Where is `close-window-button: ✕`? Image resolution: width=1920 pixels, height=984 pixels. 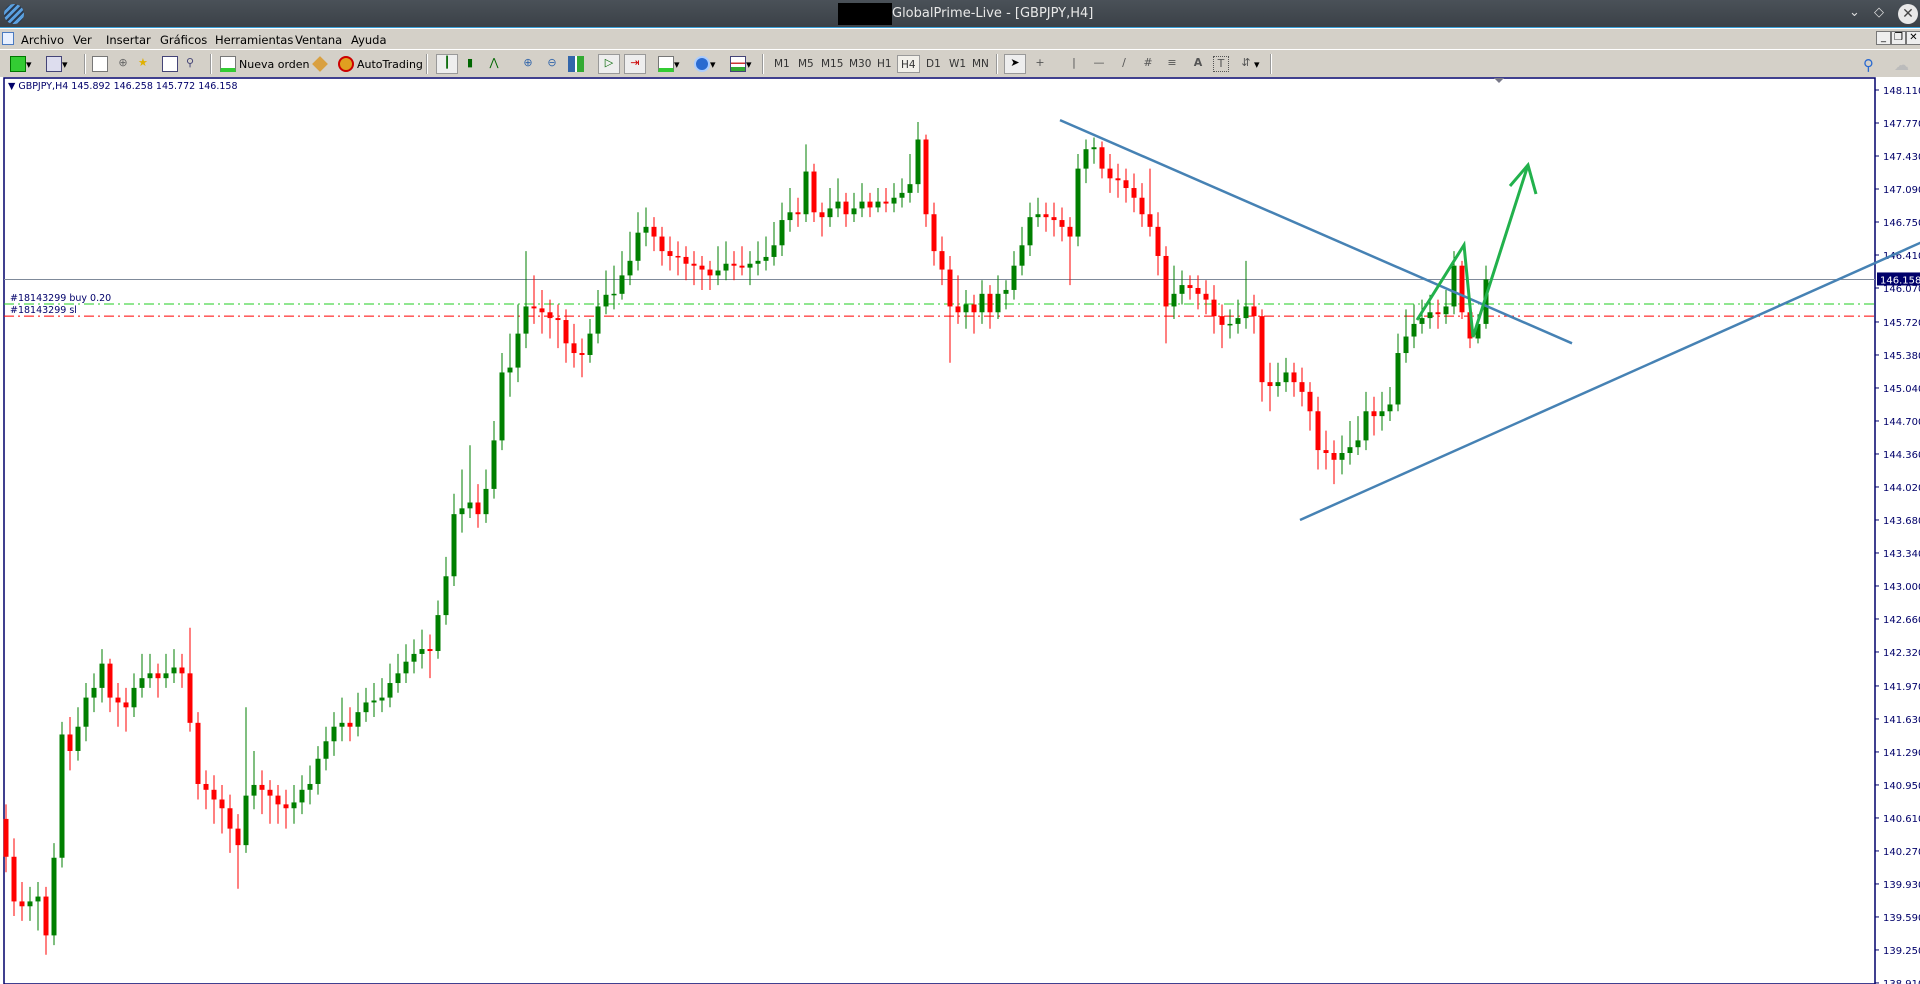 close-window-button: ✕ is located at coordinates (1908, 14).